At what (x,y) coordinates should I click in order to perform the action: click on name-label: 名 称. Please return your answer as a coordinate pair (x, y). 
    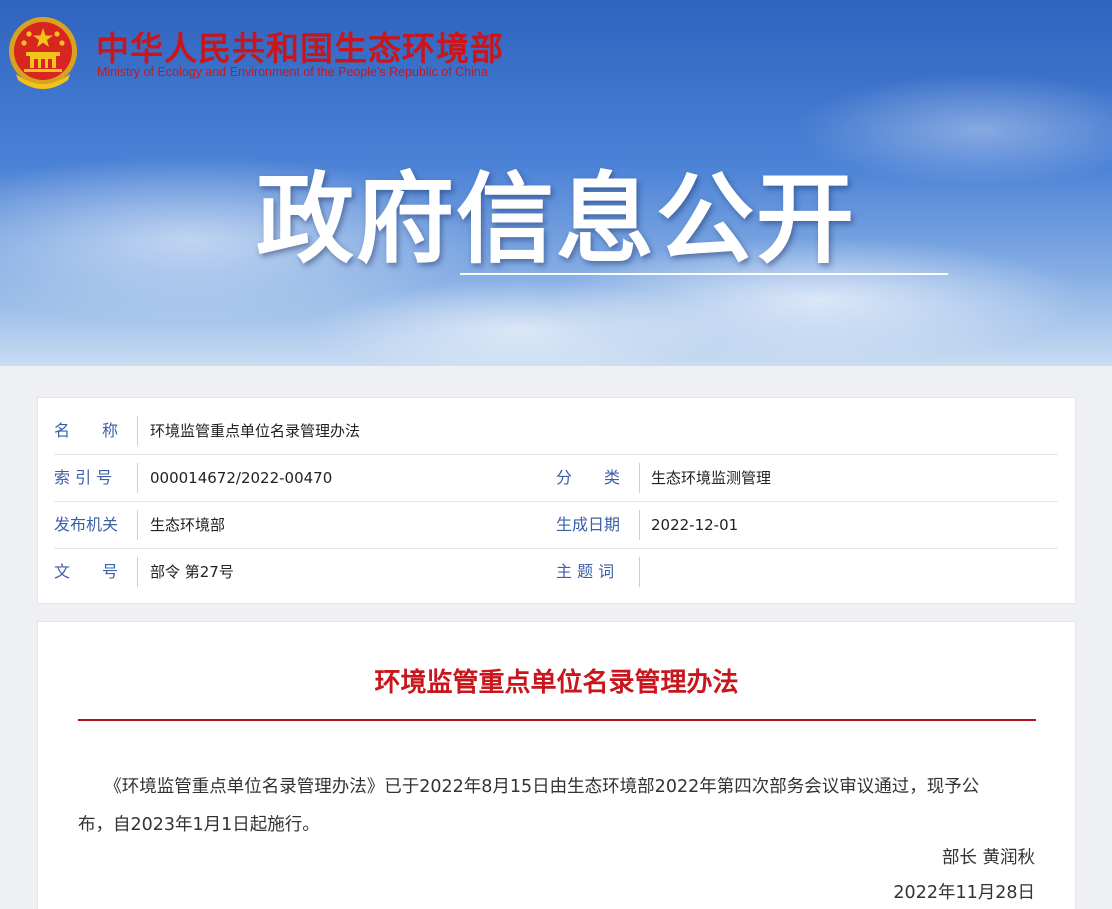
    Looking at the image, I should click on (96, 431).